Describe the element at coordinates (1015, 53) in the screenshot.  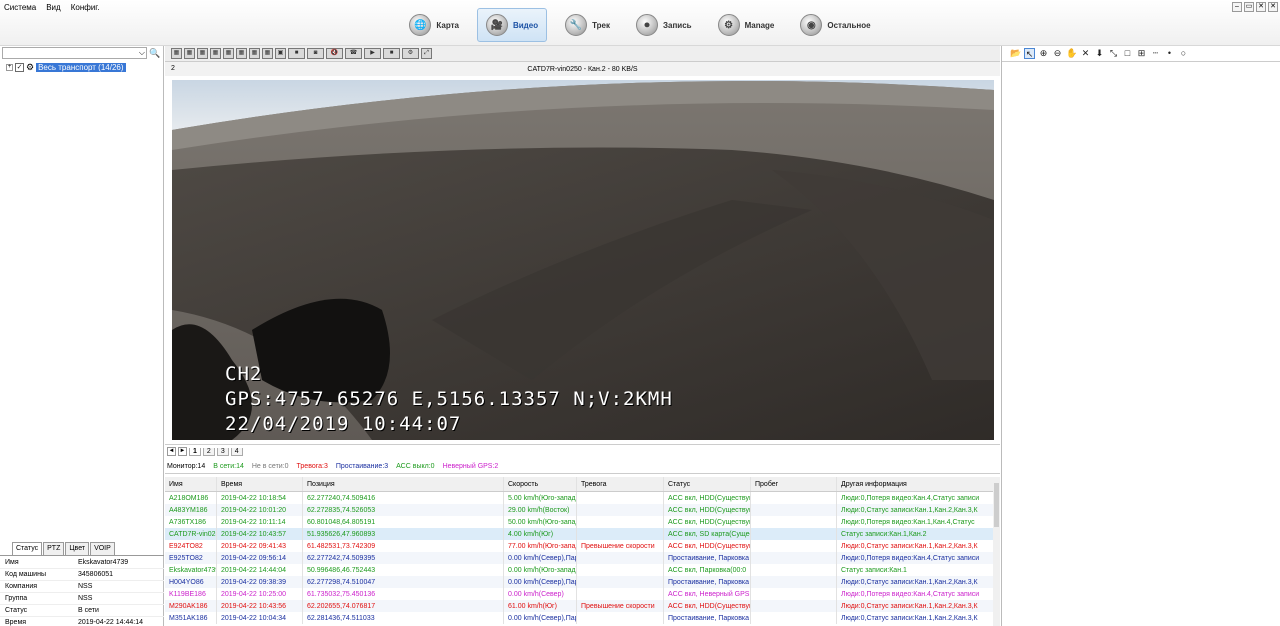
I see `open-folder-icon: 📂` at that location.